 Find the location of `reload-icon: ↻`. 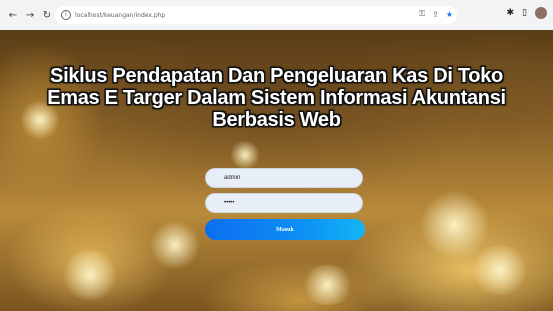

reload-icon: ↻ is located at coordinates (47, 15).